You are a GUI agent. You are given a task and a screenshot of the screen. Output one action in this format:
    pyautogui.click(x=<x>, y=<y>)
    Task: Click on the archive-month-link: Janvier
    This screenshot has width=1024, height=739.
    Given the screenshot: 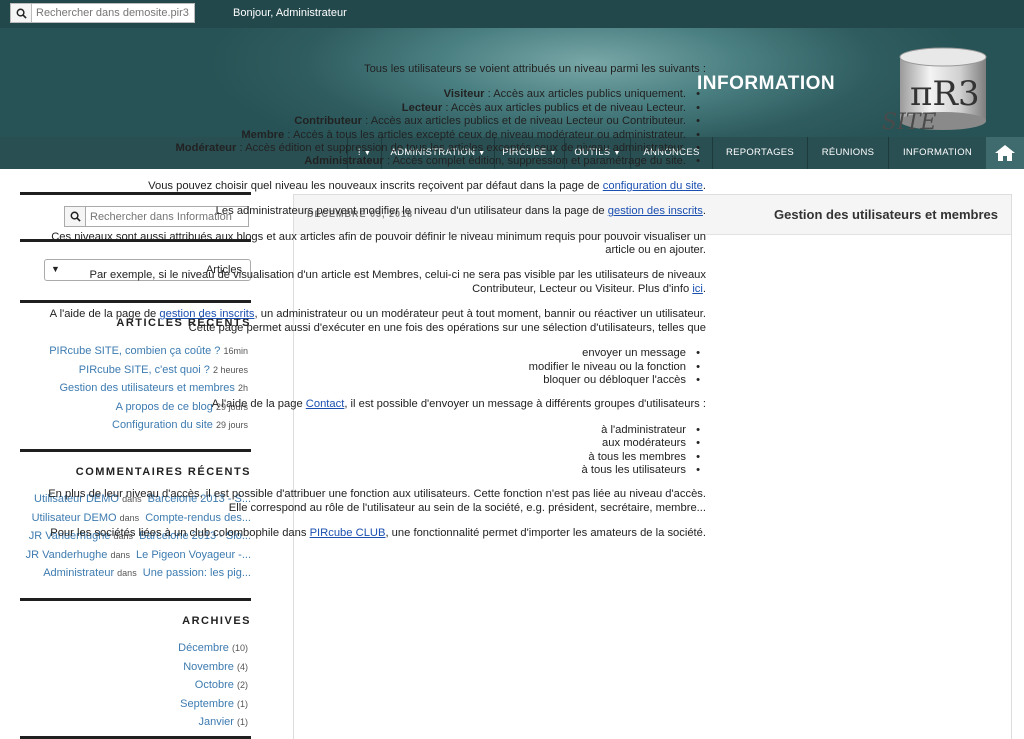 What is the action you would take?
    pyautogui.click(x=215, y=722)
    